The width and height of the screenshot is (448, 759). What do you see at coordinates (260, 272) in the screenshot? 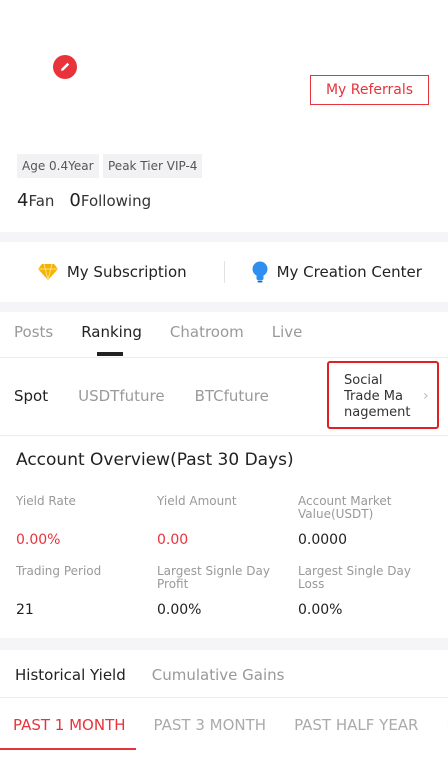
I see `lightbulb-icon` at bounding box center [260, 272].